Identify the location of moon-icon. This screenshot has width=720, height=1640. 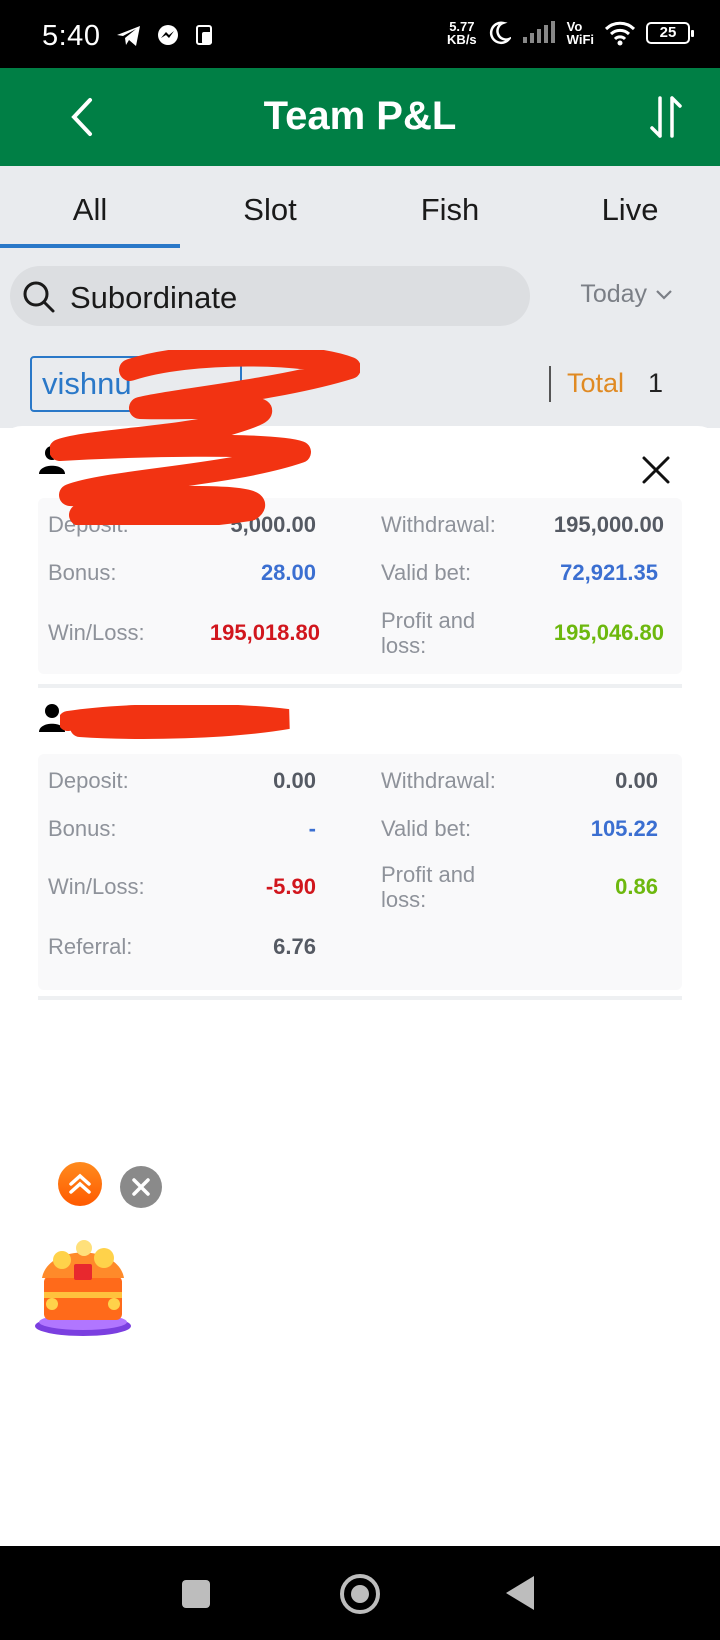
(500, 33).